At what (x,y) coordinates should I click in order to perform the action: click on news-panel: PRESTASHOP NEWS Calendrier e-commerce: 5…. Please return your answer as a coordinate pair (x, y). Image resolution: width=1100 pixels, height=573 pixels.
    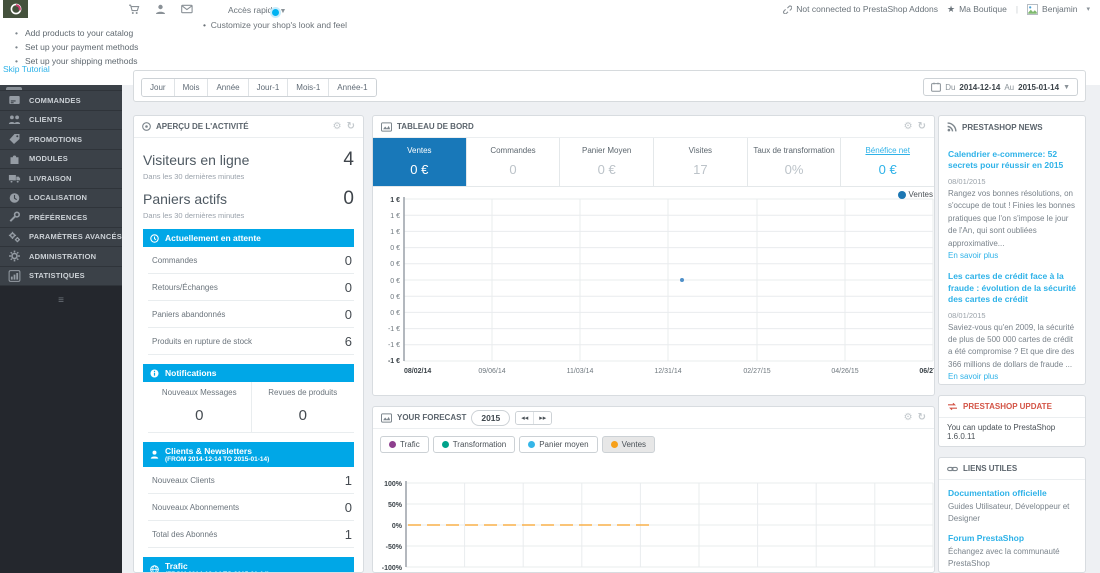
    Looking at the image, I should click on (1012, 250).